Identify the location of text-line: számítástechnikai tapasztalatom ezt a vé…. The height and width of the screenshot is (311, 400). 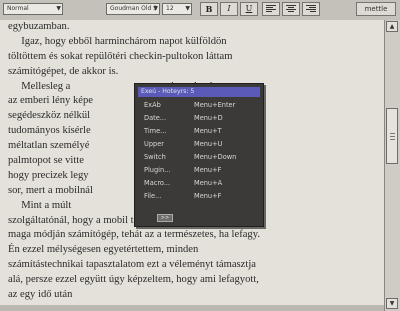
(132, 265).